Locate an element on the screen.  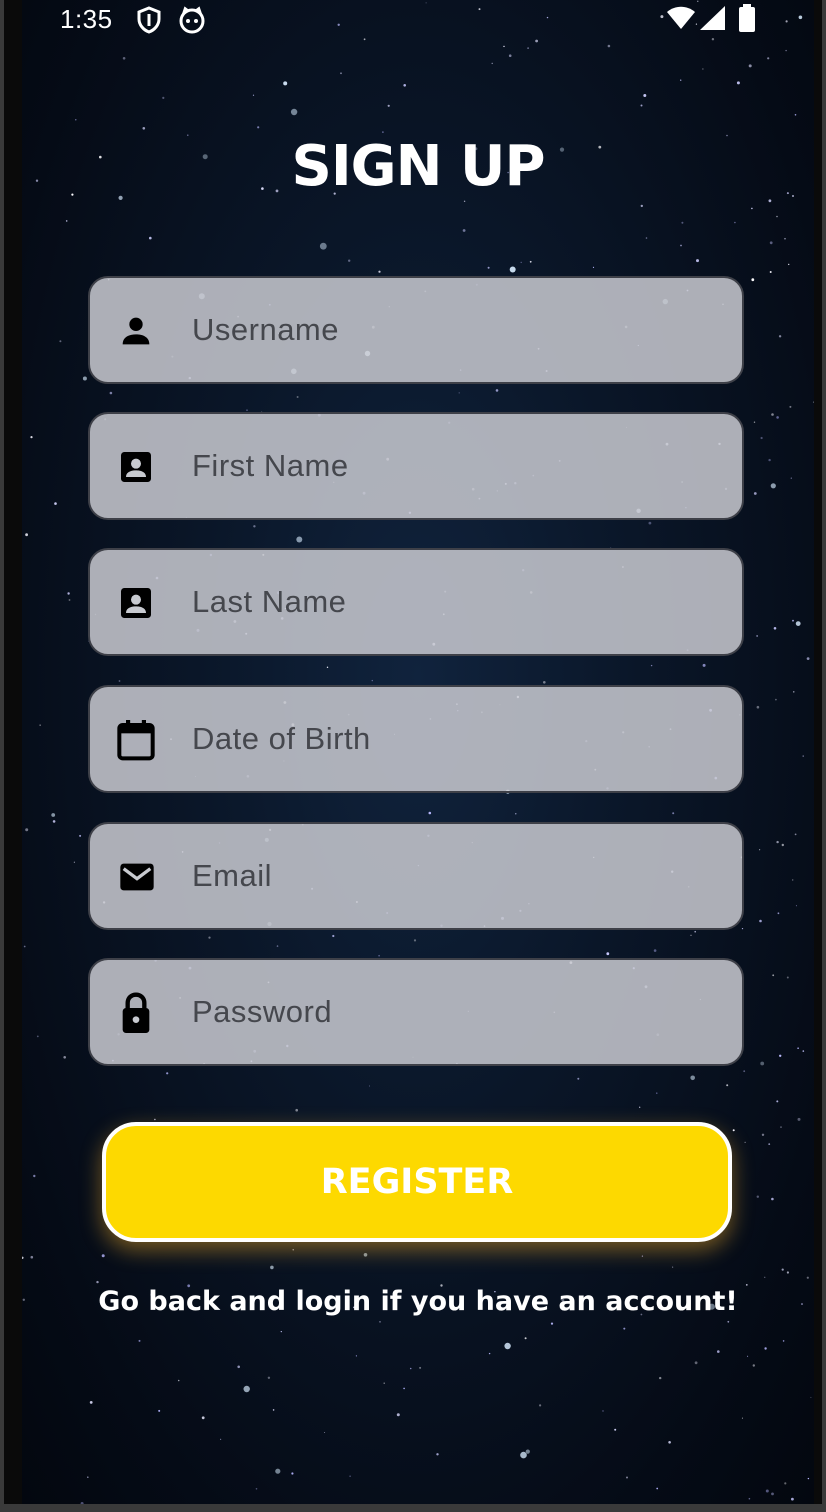
email-field is located at coordinates (416, 876).